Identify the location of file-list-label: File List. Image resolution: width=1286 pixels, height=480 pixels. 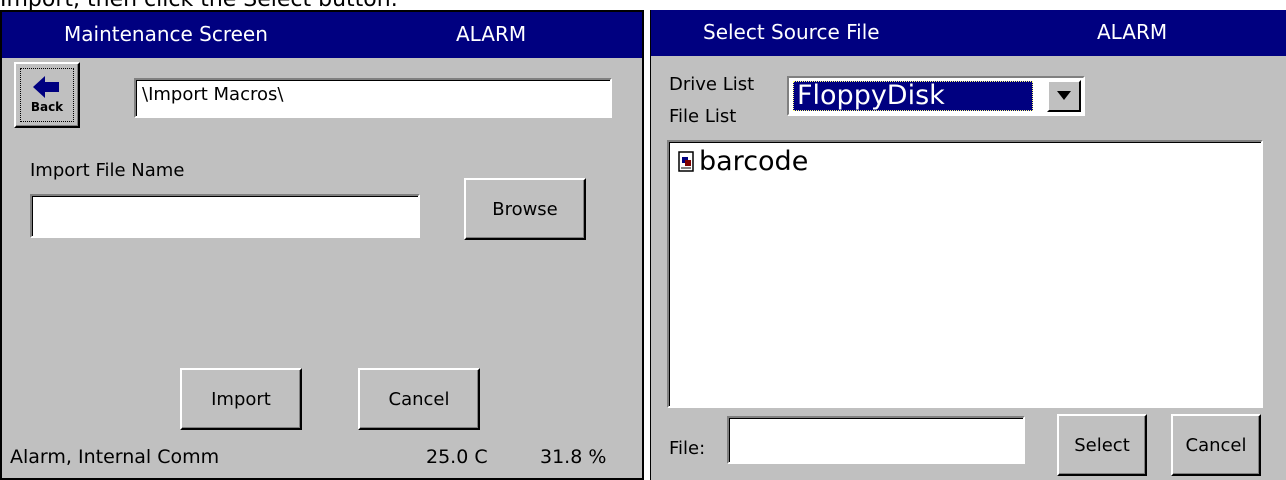
(703, 116).